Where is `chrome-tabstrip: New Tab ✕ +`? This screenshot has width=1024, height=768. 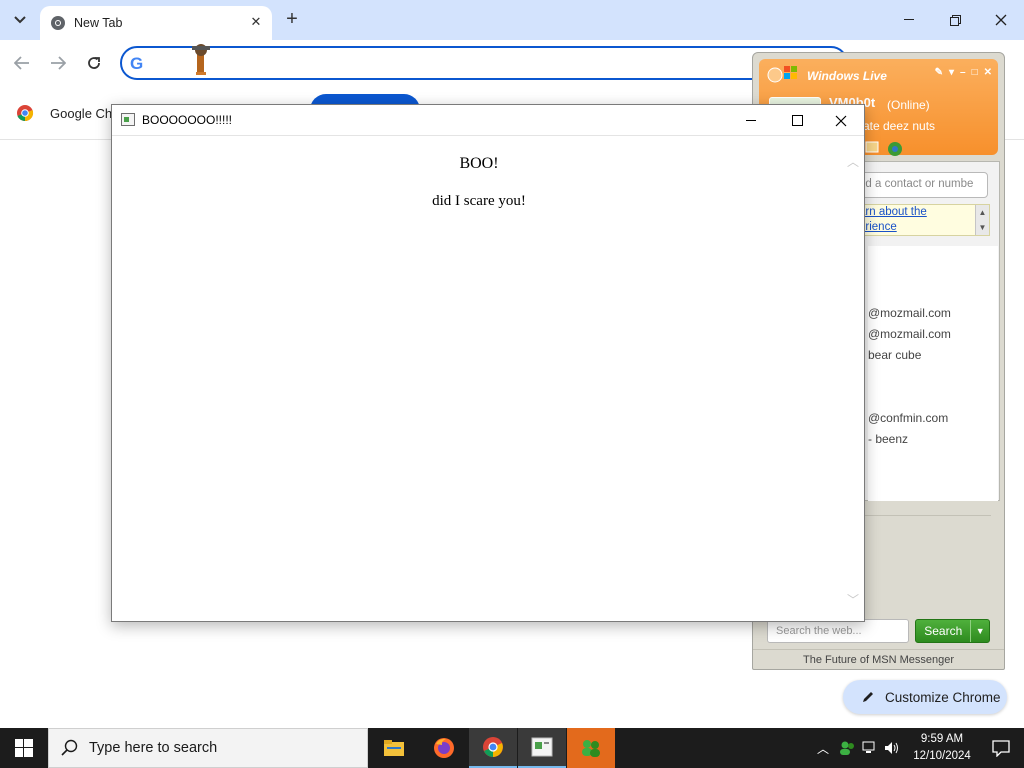 chrome-tabstrip: New Tab ✕ + is located at coordinates (512, 20).